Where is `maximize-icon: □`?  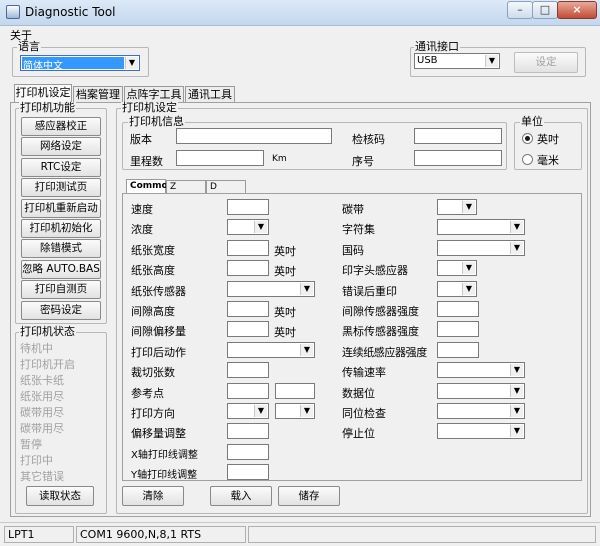 maximize-icon: □ is located at coordinates (545, 10).